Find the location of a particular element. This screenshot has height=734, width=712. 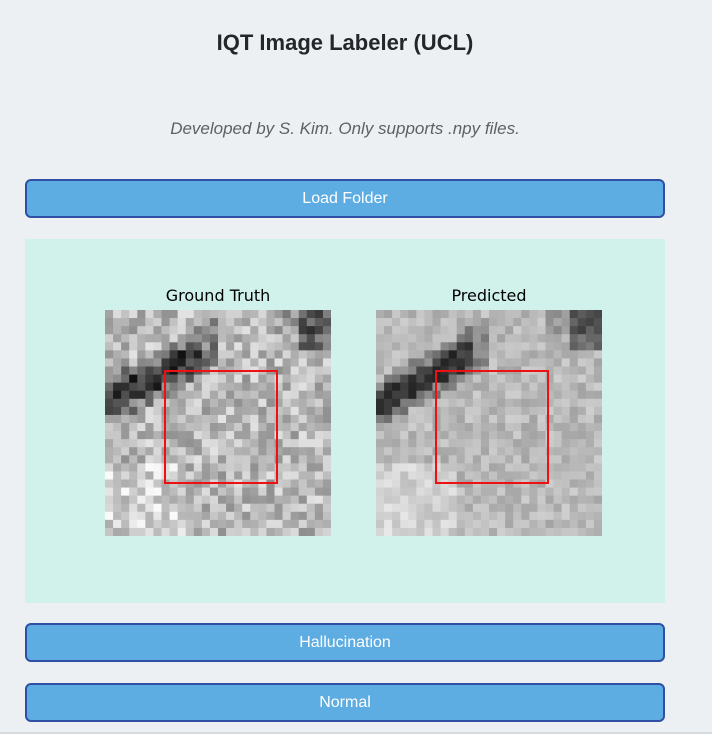

predicted-image is located at coordinates (489, 423).